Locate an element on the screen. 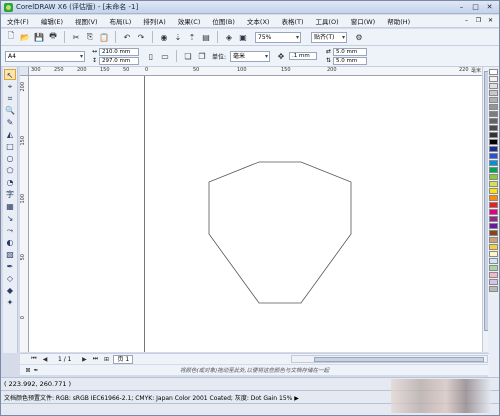 The height and width of the screenshot is (416, 500). transparency-tool-icon: ▧ is located at coordinates (10, 254).